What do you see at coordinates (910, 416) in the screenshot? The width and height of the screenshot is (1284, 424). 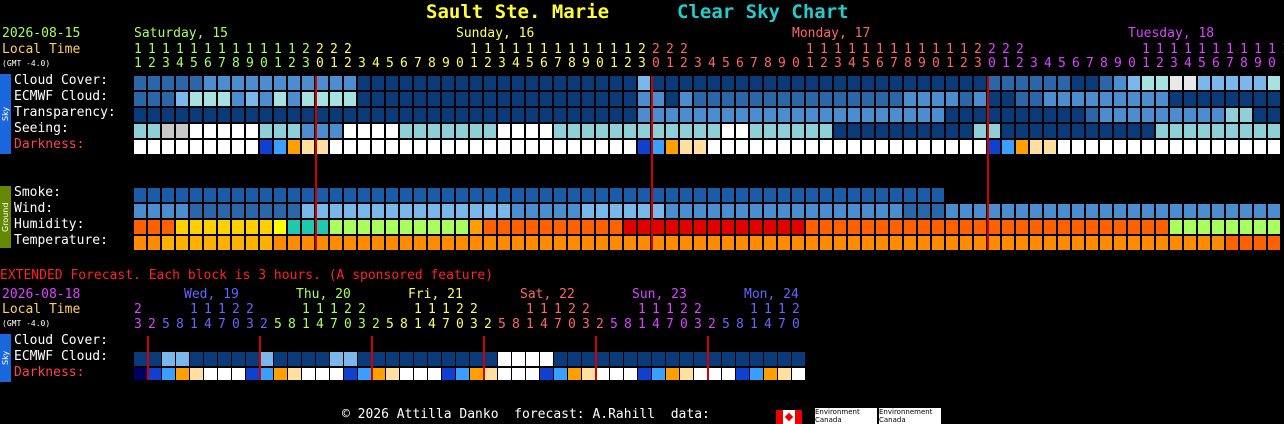 I see `environnement-canada-label: Environnement Canada` at bounding box center [910, 416].